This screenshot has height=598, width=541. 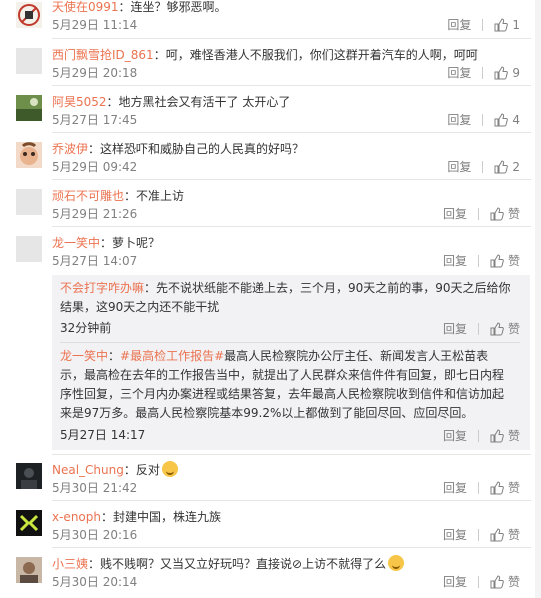 I want to click on username-link: 龙一笑中, so click(x=76, y=243).